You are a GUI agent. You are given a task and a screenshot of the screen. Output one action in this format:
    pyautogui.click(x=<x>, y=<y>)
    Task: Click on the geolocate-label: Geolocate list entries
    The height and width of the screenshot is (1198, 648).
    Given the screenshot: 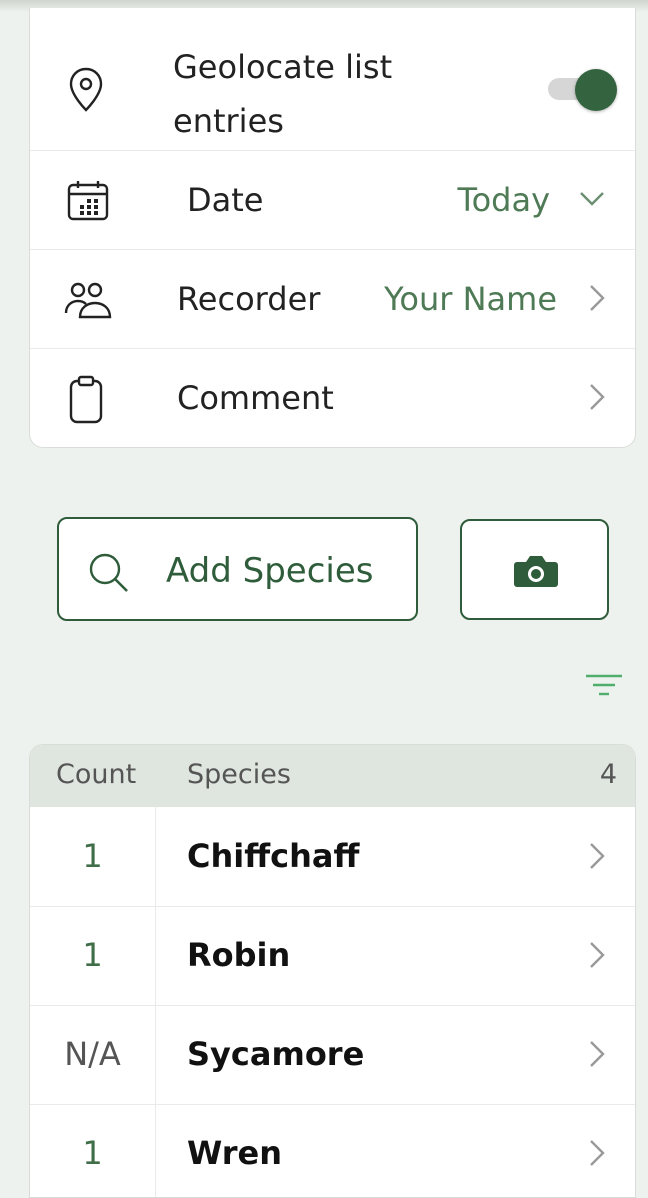 What is the action you would take?
    pyautogui.click(x=283, y=94)
    